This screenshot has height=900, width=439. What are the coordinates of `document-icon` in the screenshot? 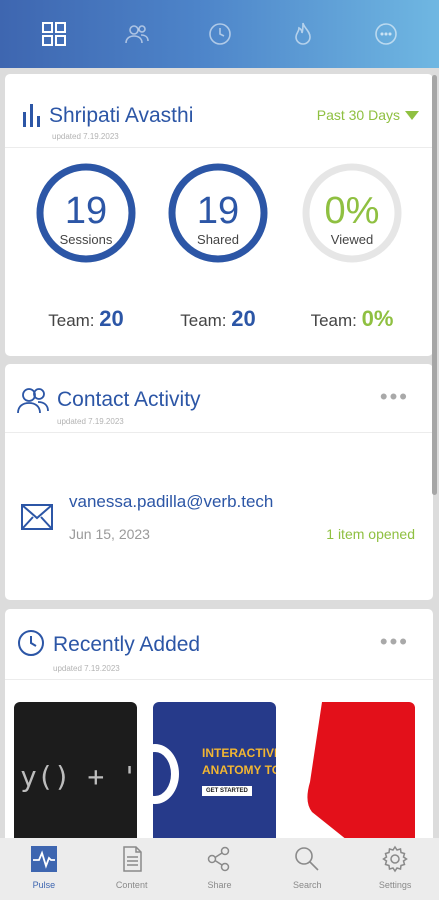 It's located at (132, 859).